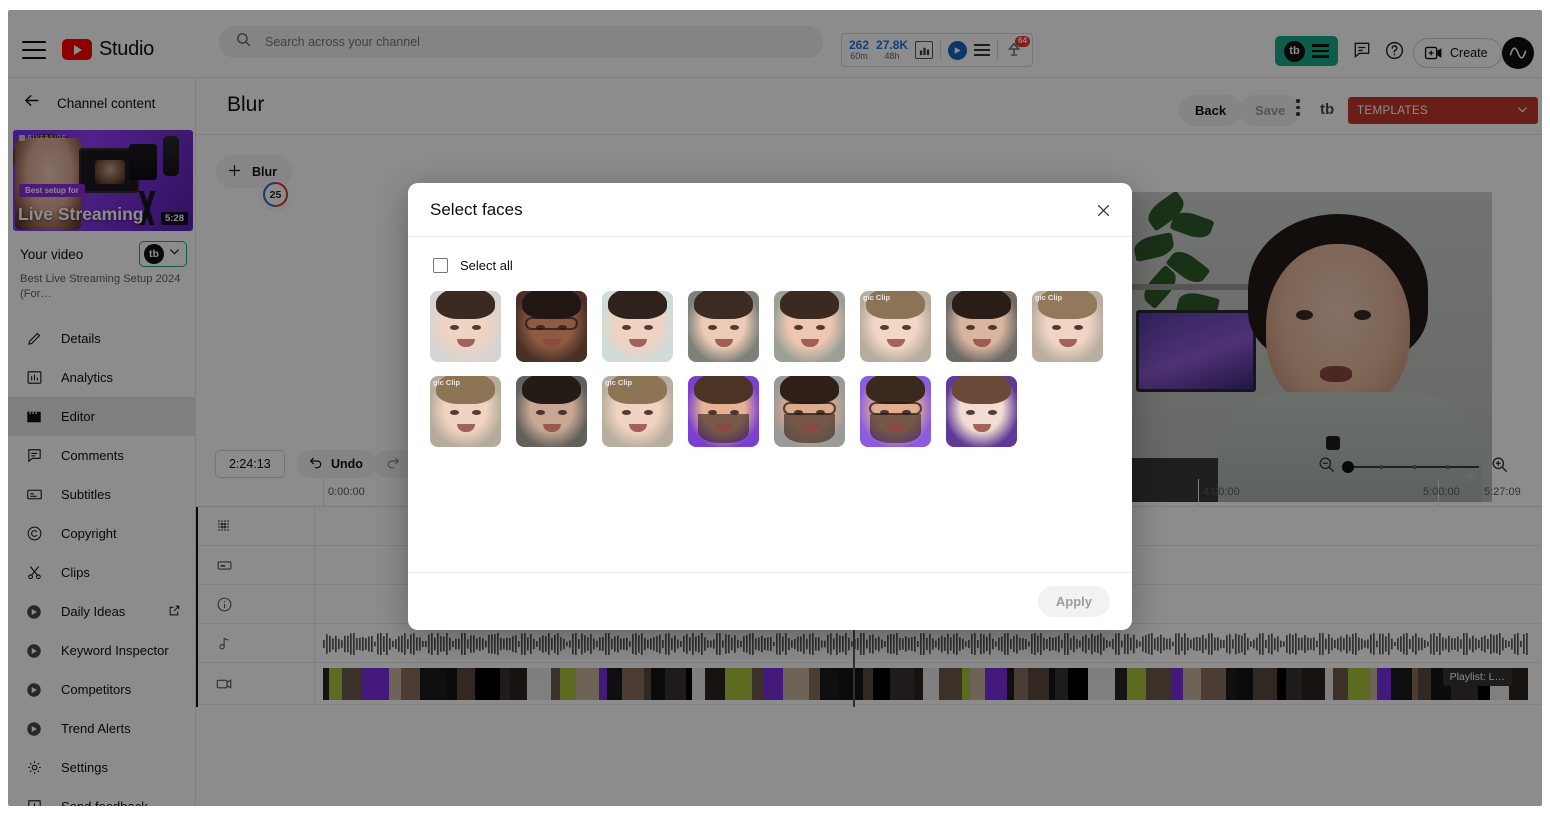 Image resolution: width=1550 pixels, height=816 pixels. Describe the element at coordinates (337, 464) in the screenshot. I see `undo-button: Undo` at that location.